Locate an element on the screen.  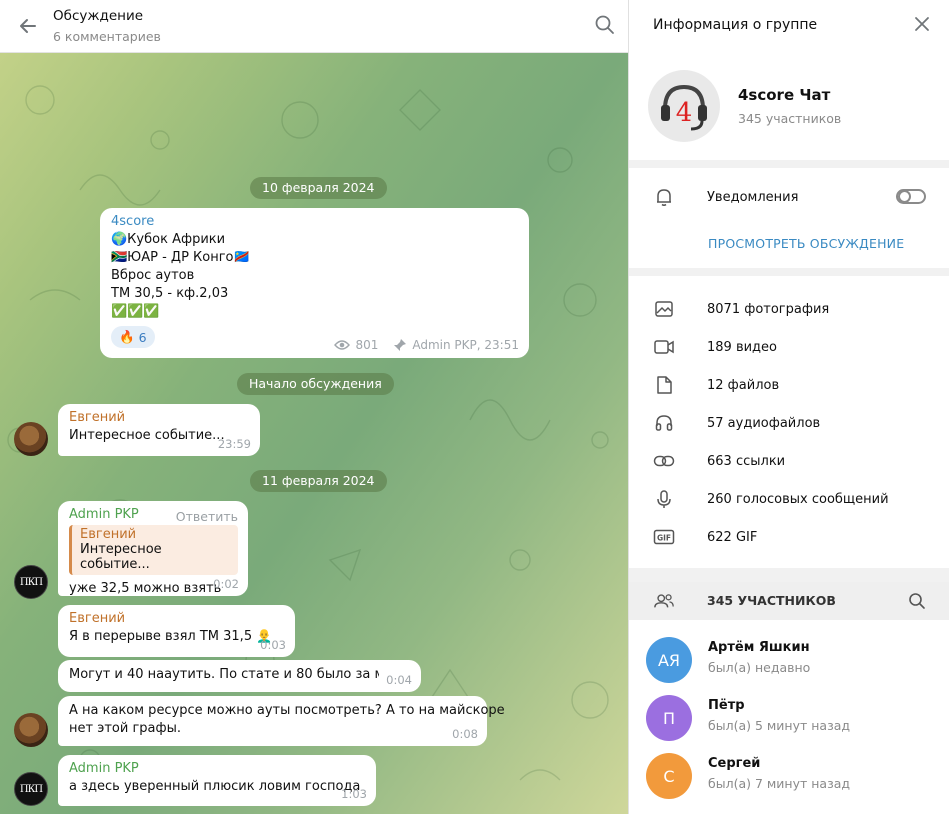
view-discussion-link: ПРОСМОТРЕТЬ ОБСУЖДЕНИЕ is located at coordinates (806, 243).